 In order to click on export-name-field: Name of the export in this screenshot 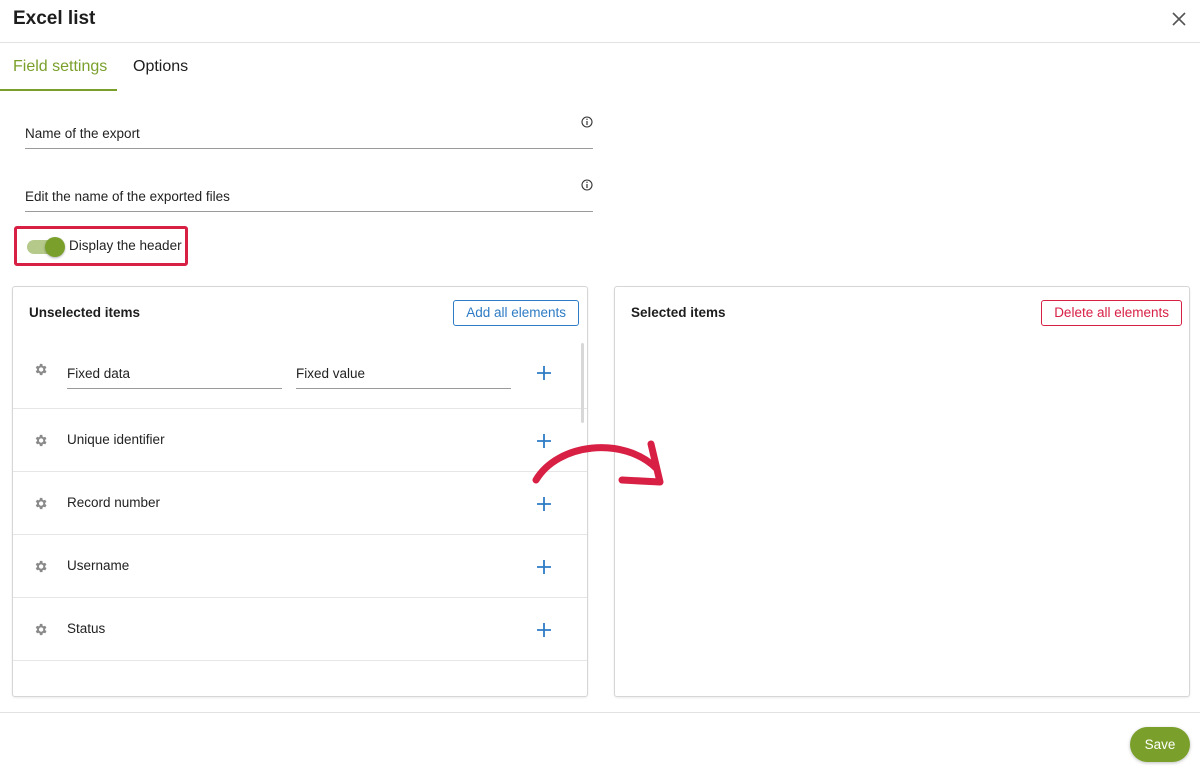, I will do `click(309, 129)`.